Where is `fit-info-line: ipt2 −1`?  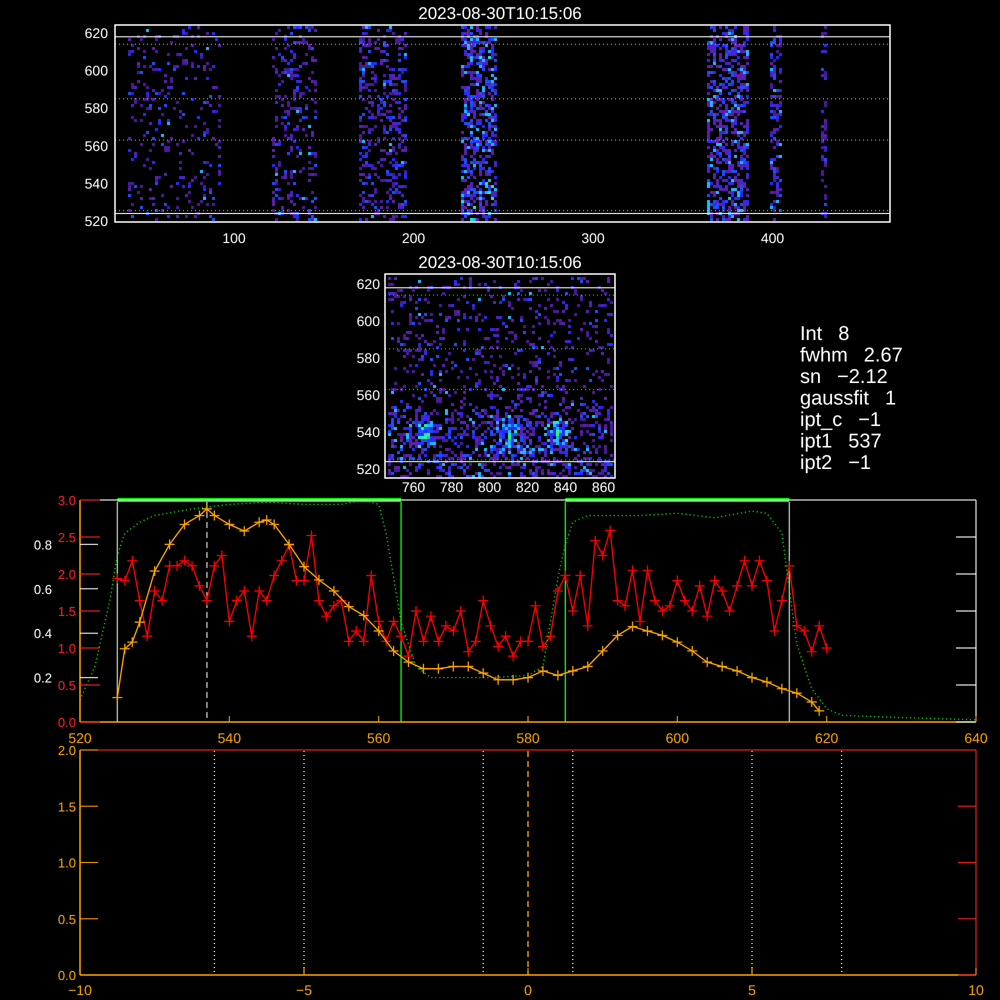
fit-info-line: ipt2 −1 is located at coordinates (836, 463).